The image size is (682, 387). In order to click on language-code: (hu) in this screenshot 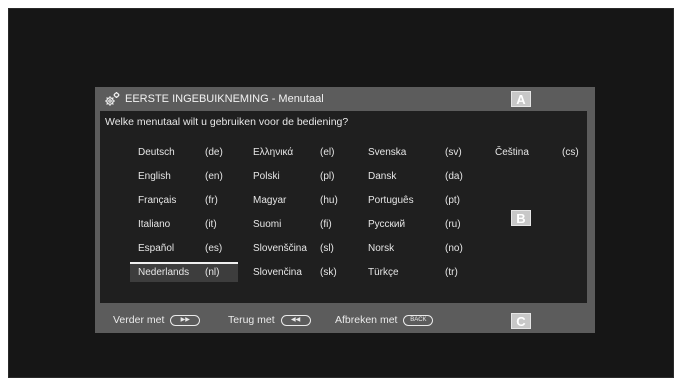, I will do `click(329, 200)`.